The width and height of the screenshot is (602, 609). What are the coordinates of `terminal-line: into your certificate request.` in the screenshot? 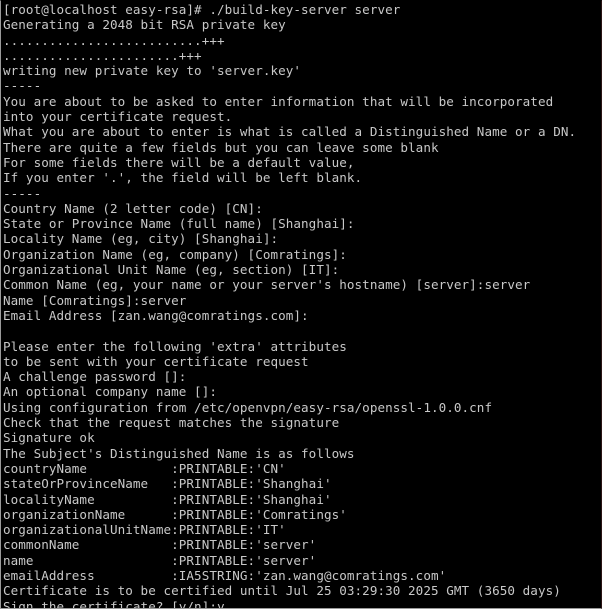 It's located at (118, 117).